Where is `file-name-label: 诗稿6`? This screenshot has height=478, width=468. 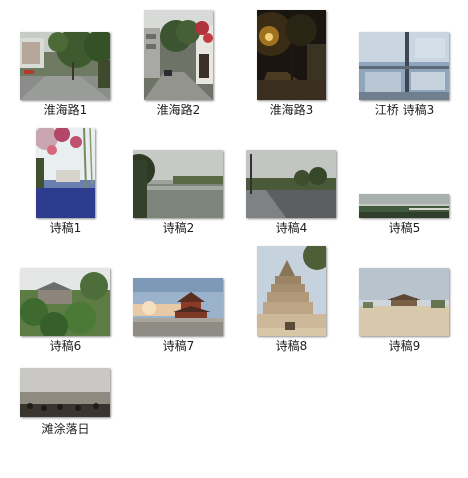
file-name-label: 诗稿6 is located at coordinates (65, 346).